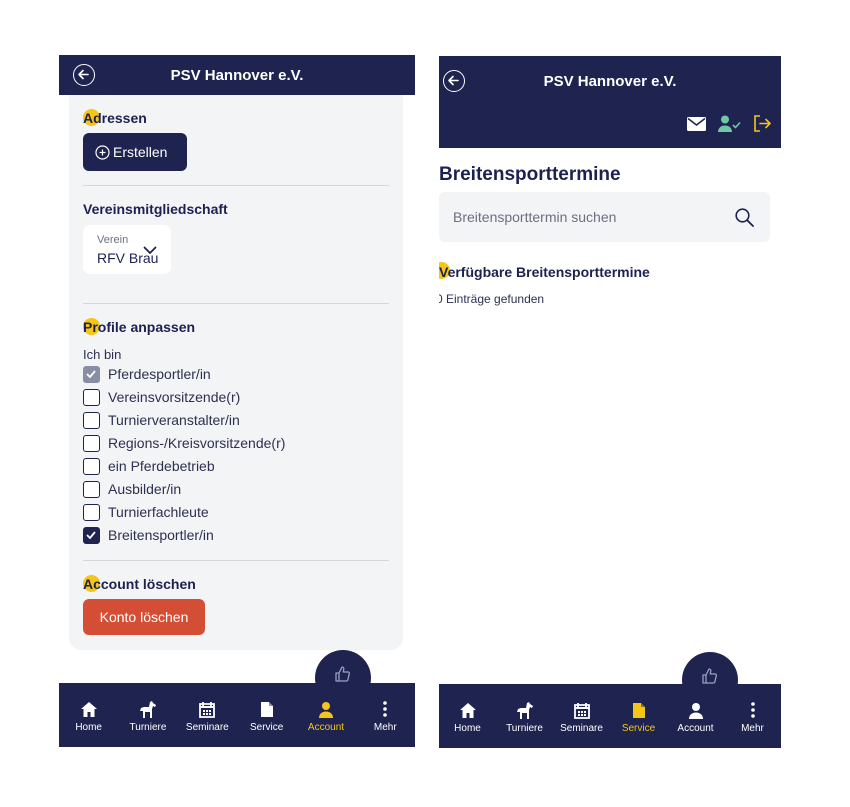 Image resolution: width=850 pixels, height=807 pixels. I want to click on mail-icon, so click(696, 123).